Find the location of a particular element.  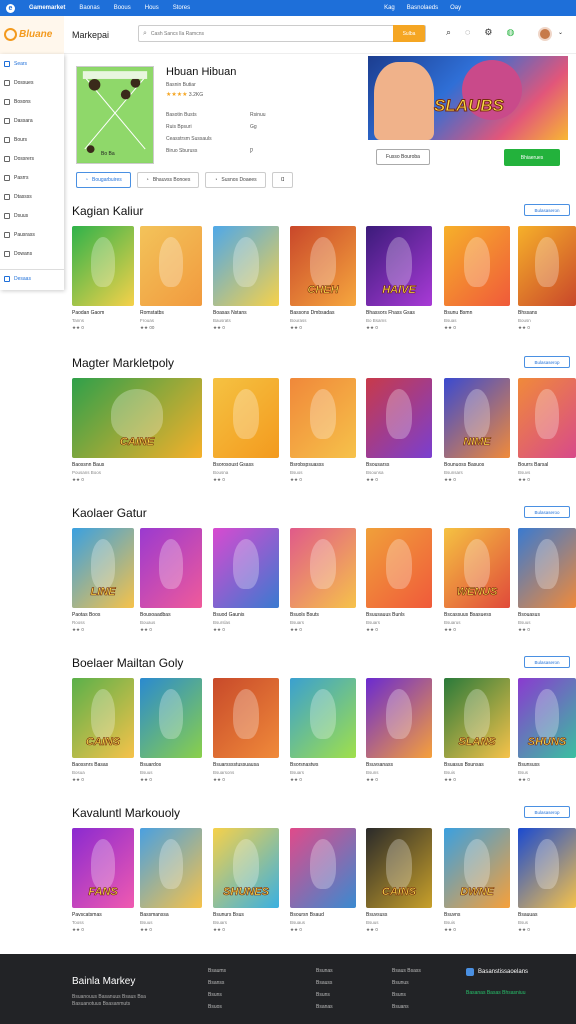

game-card: Bourrs Barsal Bsuvs ★★ 0 is located at coordinates (547, 430).